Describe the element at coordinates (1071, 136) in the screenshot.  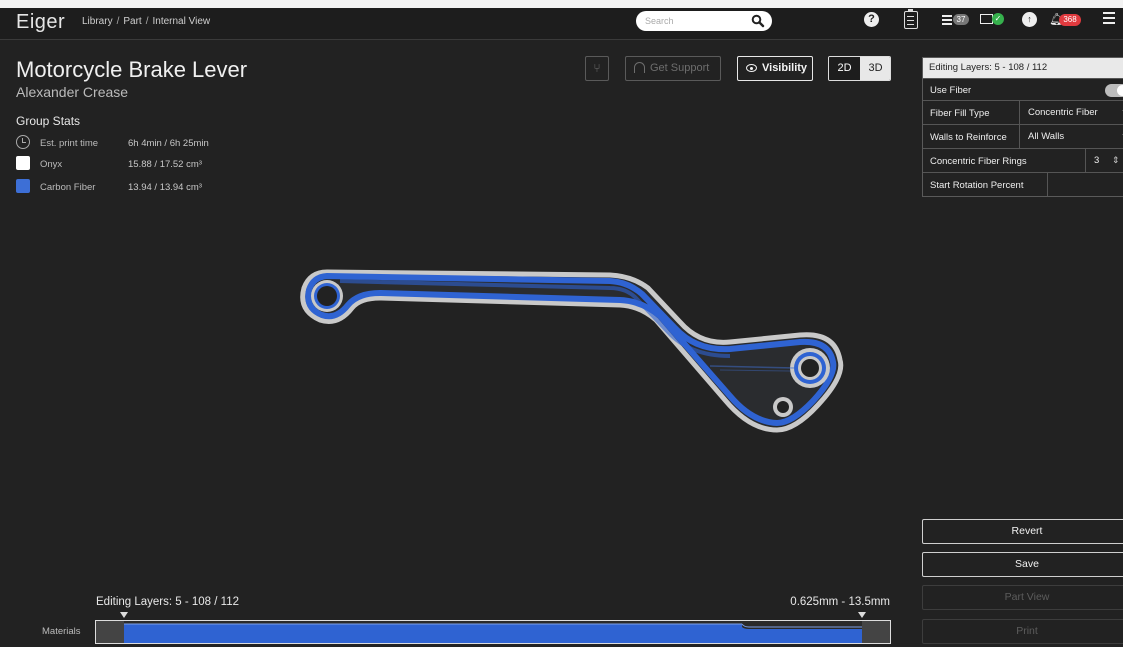
I see `walls-to-reinforce-select: All Walls ▼` at that location.